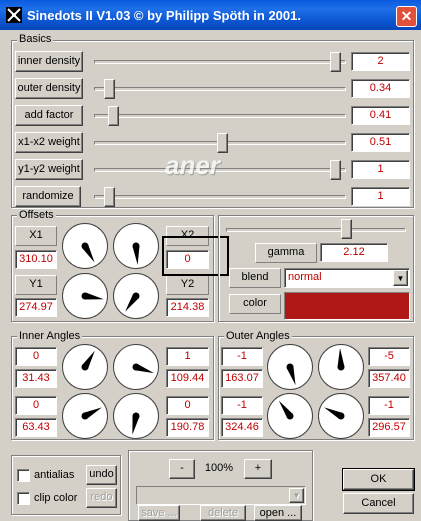 The image size is (421, 521). What do you see at coordinates (258, 469) in the screenshot?
I see `zoom-in-button: +` at bounding box center [258, 469].